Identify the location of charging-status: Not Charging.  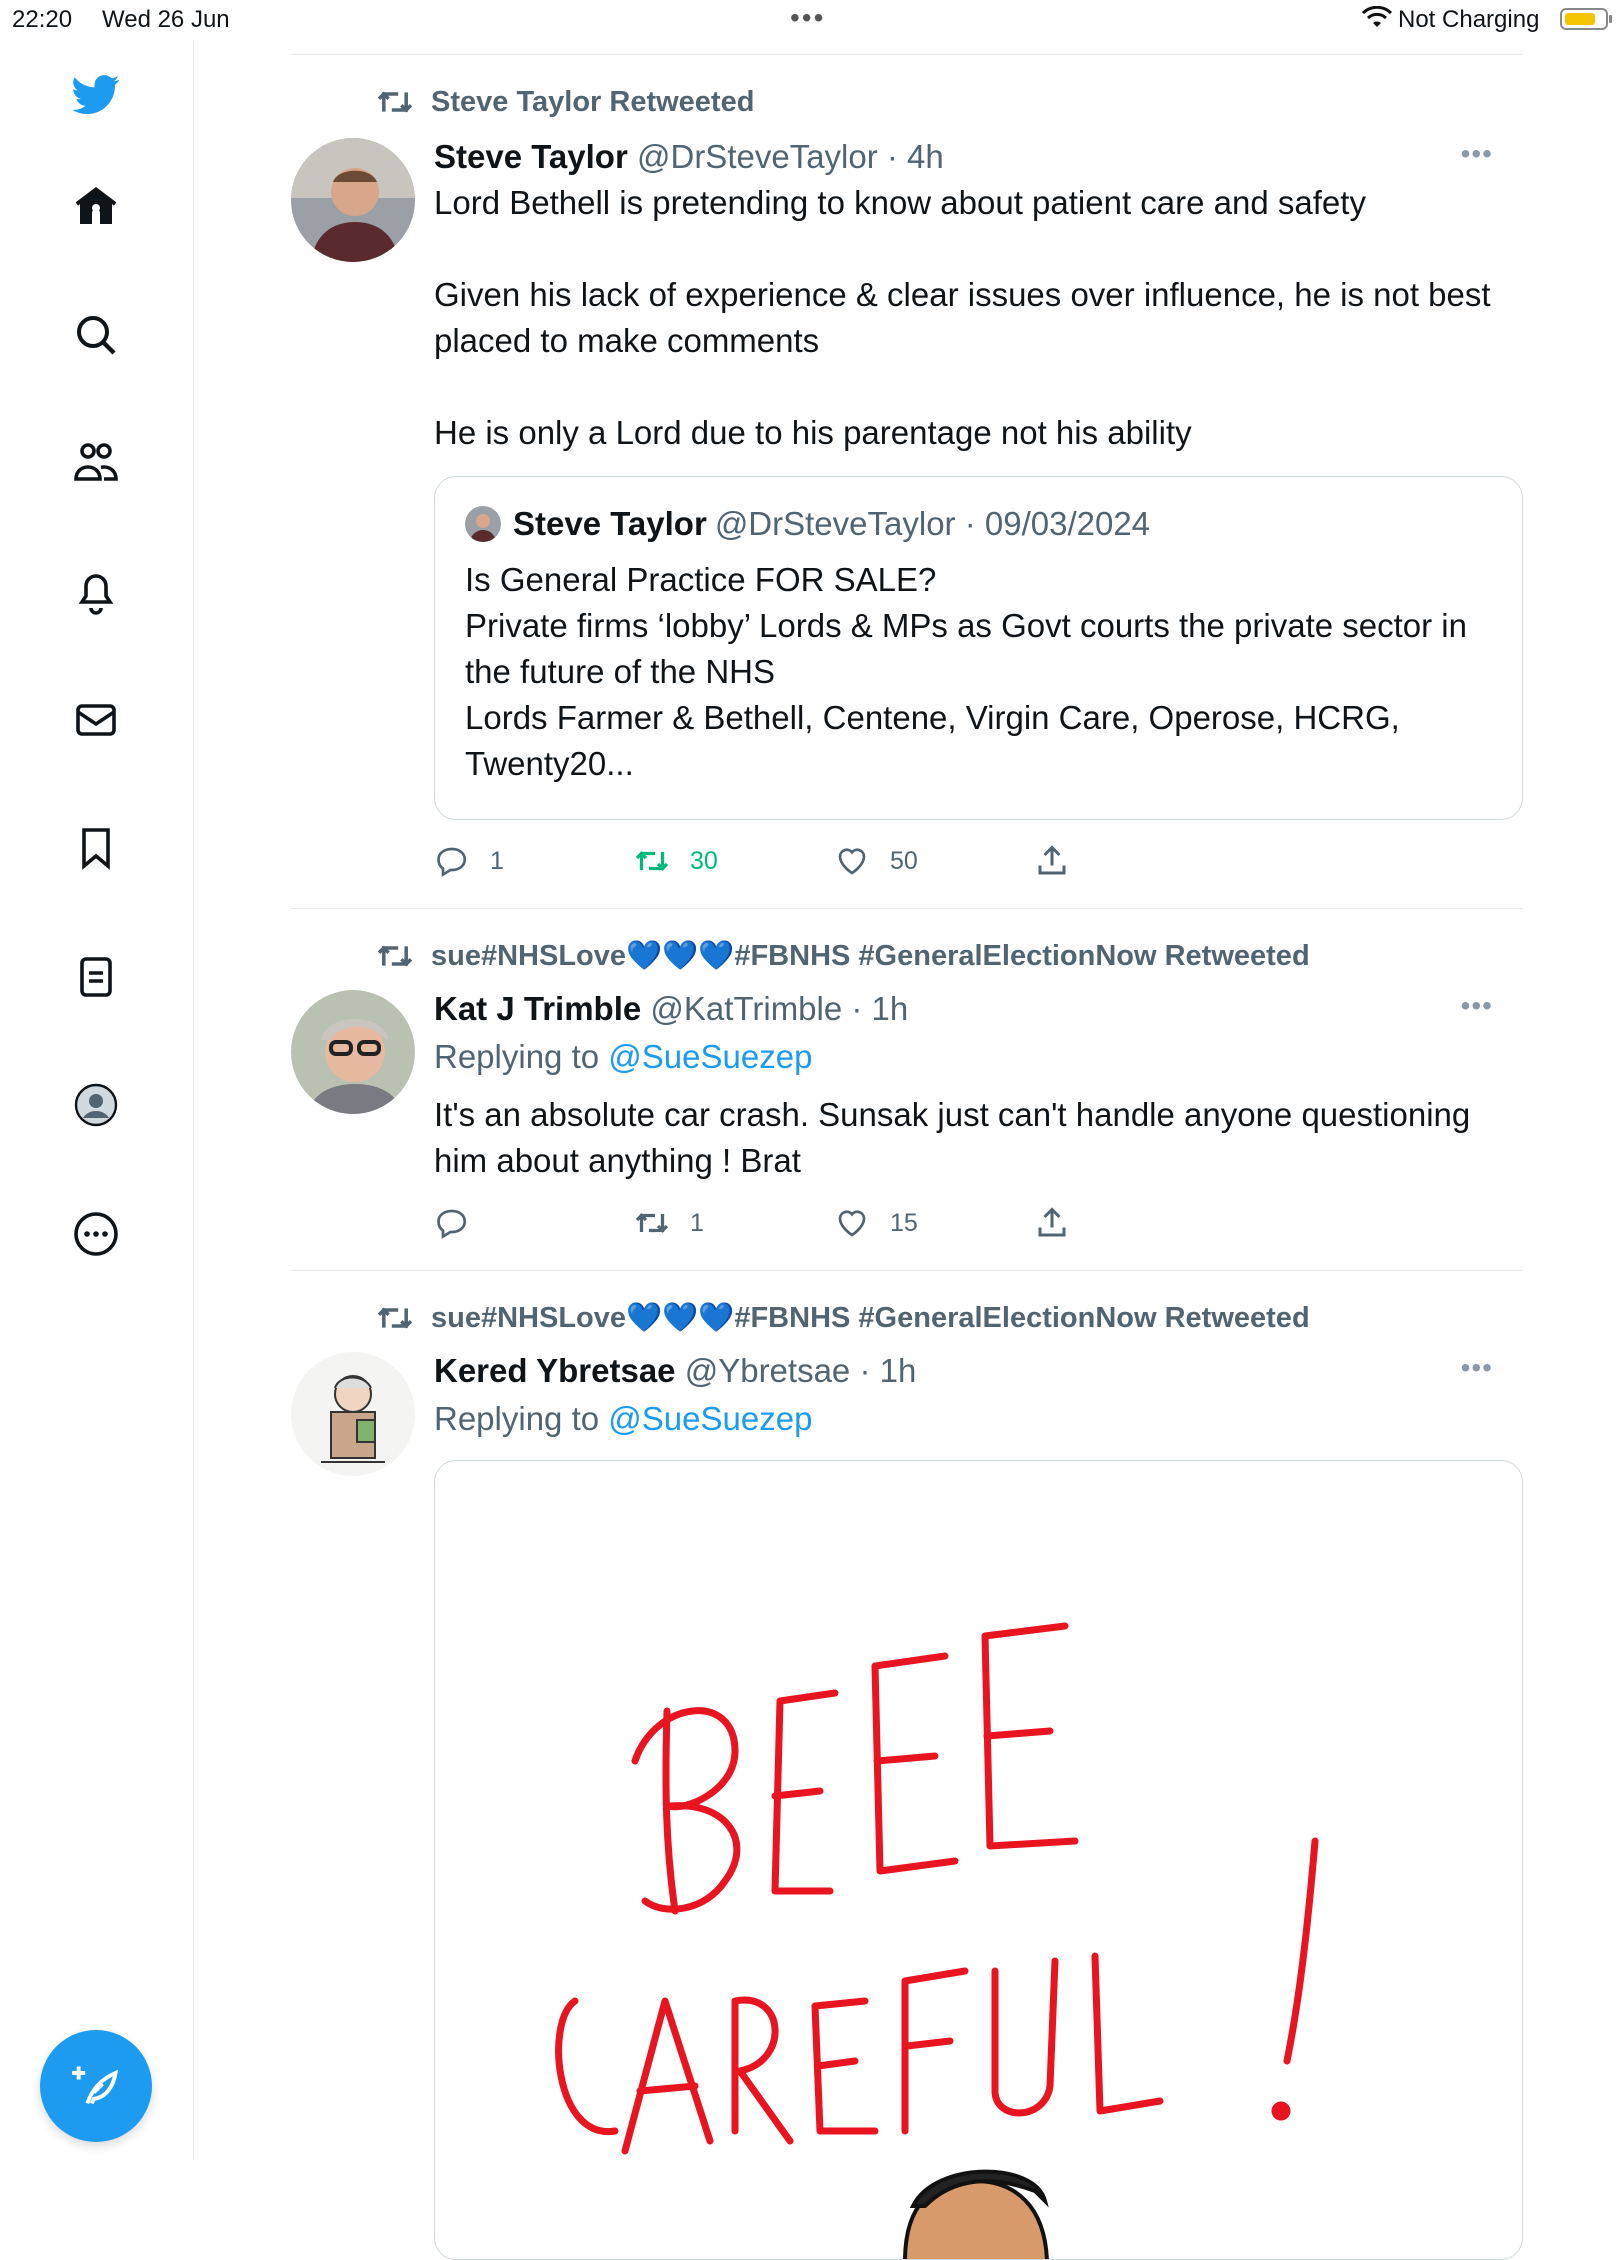
(1469, 19).